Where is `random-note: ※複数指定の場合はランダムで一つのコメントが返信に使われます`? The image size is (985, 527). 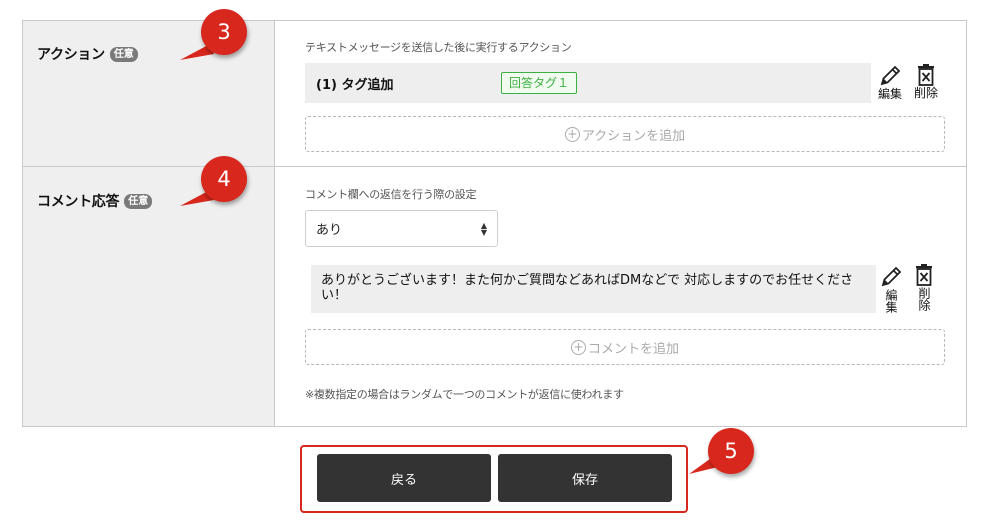
random-note: ※複数指定の場合はランダムで一つのコメントが返信に使われます is located at coordinates (464, 394).